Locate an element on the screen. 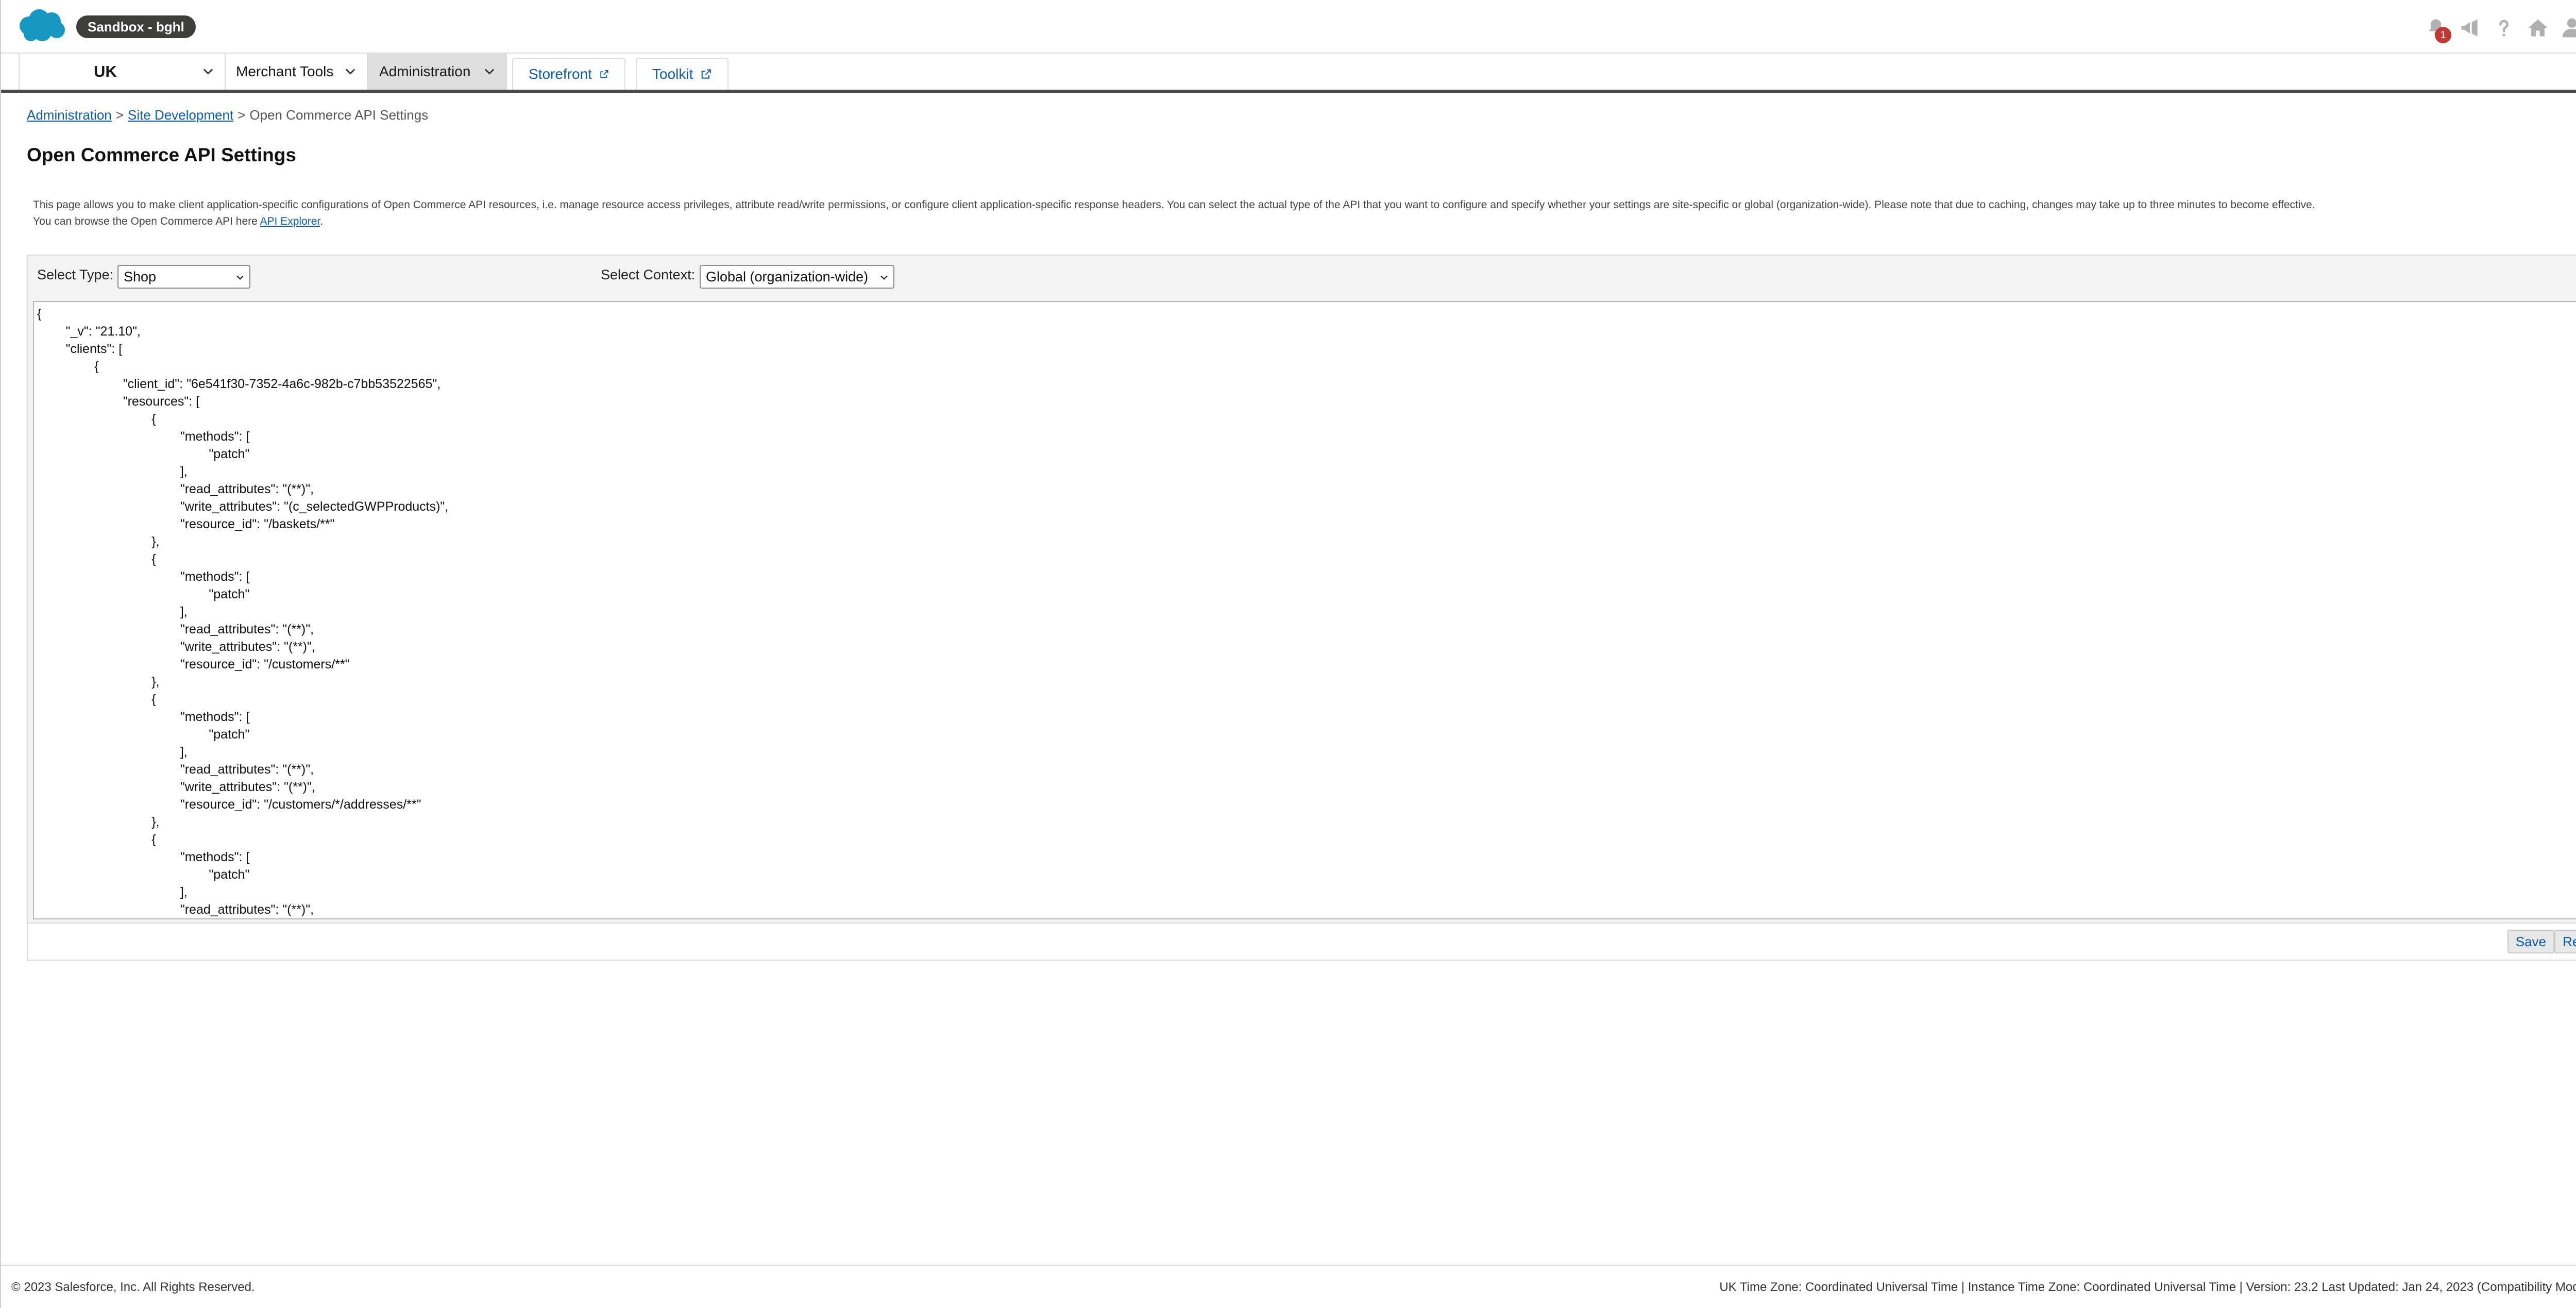 Image resolution: width=2576 pixels, height=1308 pixels. site-selector-label: UK is located at coordinates (105, 71).